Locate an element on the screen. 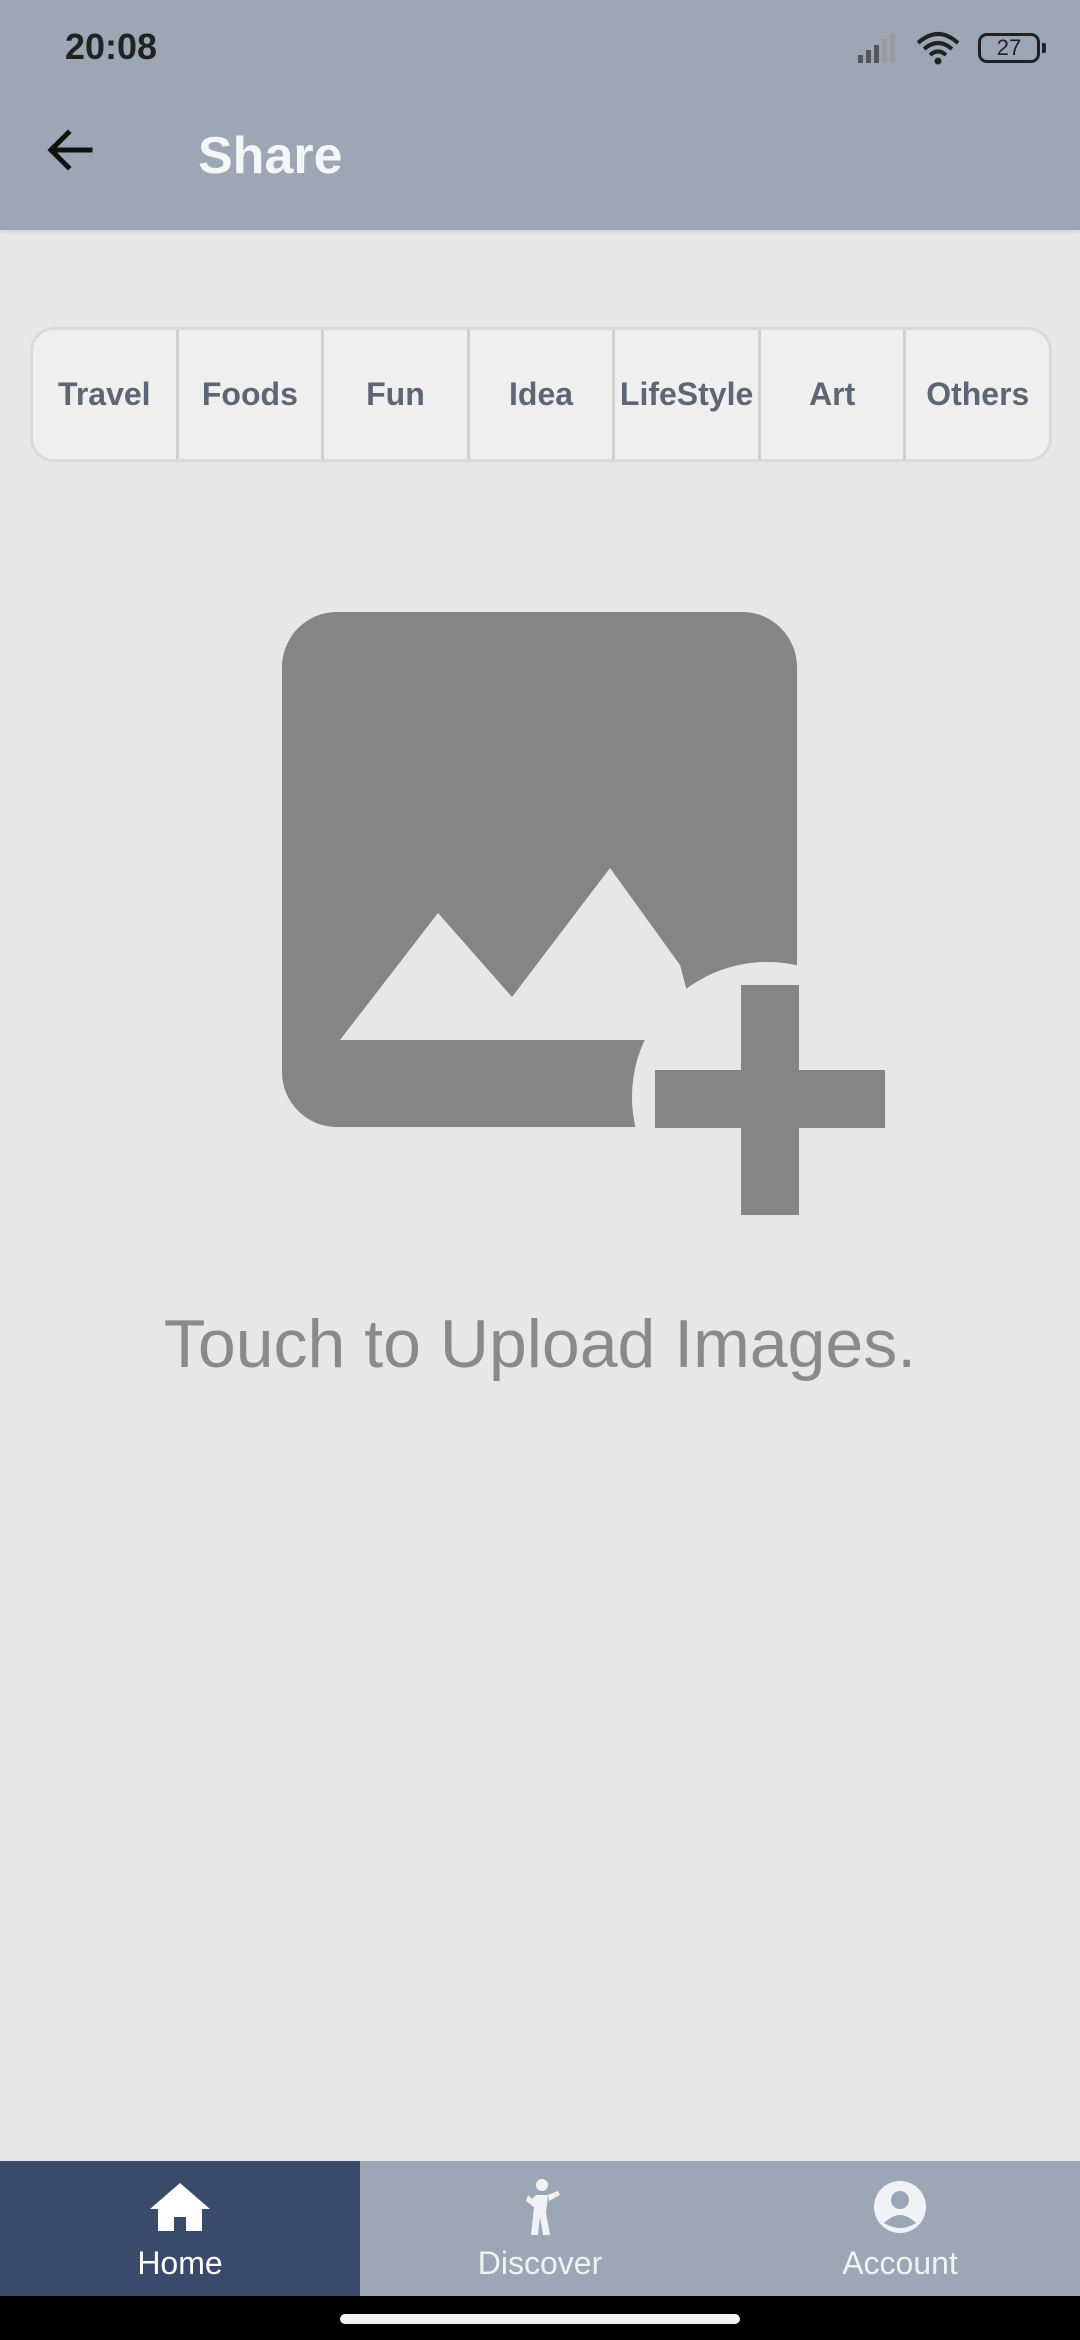  page-title: Share is located at coordinates (270, 156).